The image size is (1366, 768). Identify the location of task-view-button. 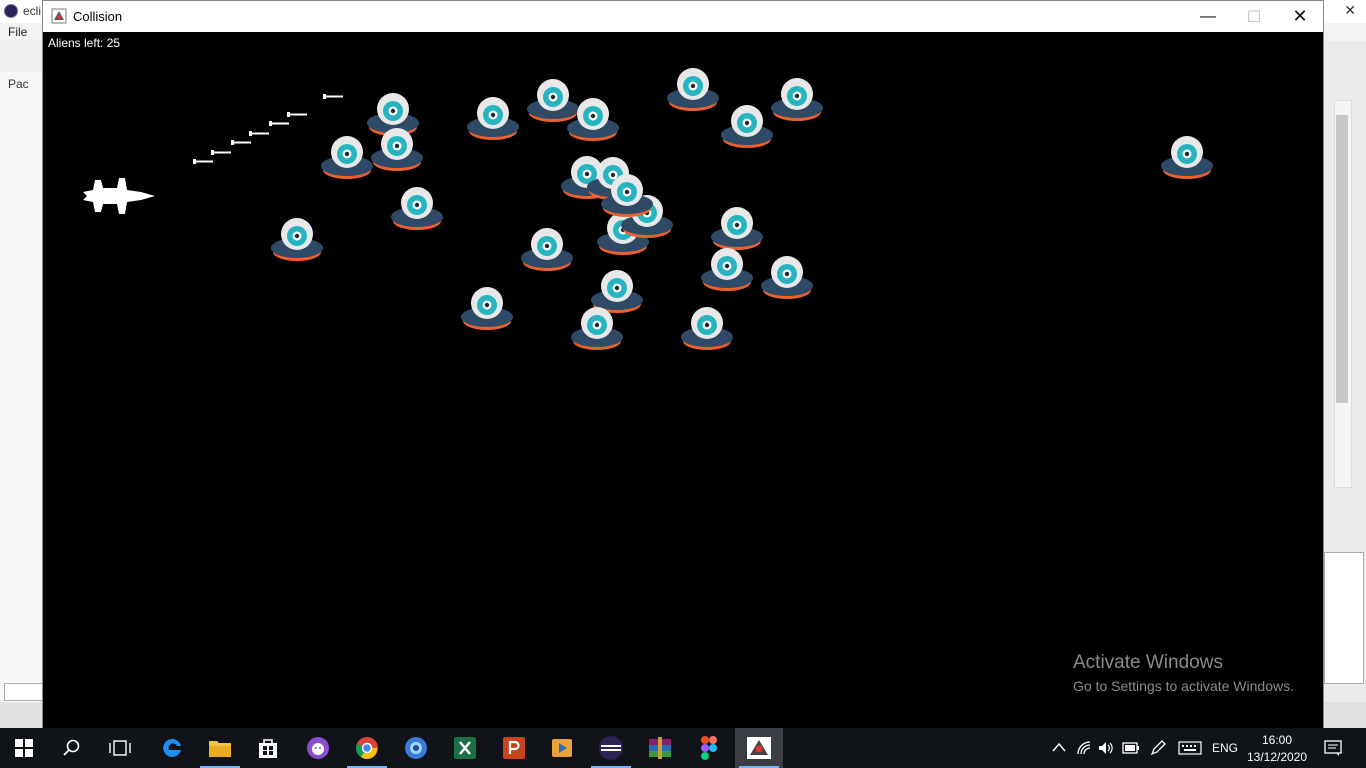
(120, 748).